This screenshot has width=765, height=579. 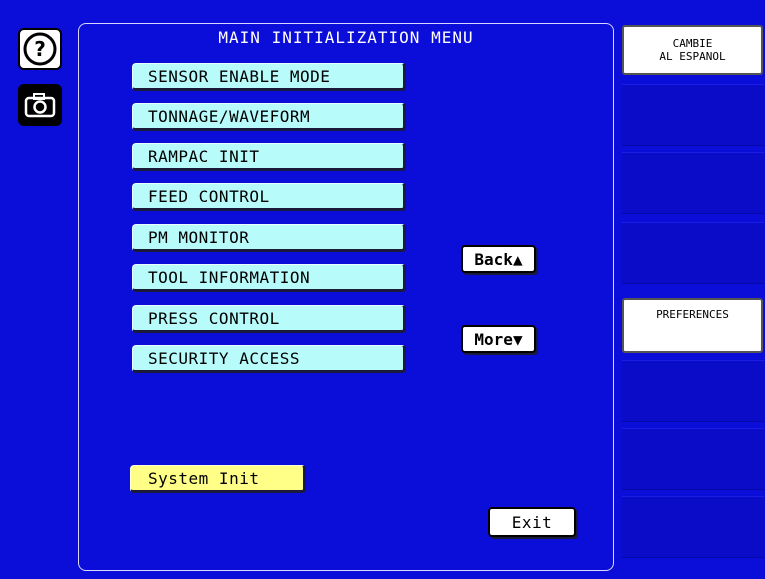 I want to click on language-toggle-line2: AL ESPANOL, so click(x=692, y=56).